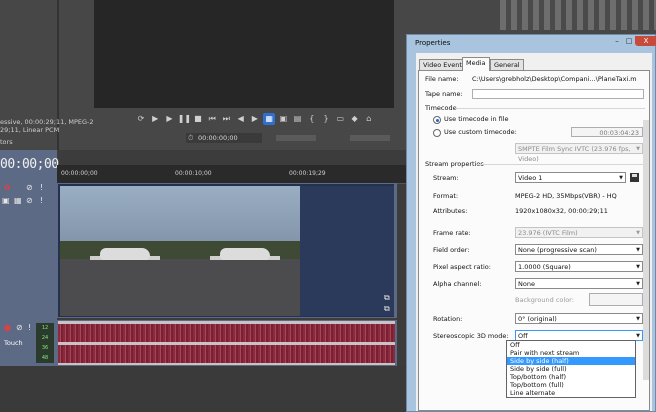  Describe the element at coordinates (557, 250) in the screenshot. I see `field-order-value: None (progressive scan)` at that location.